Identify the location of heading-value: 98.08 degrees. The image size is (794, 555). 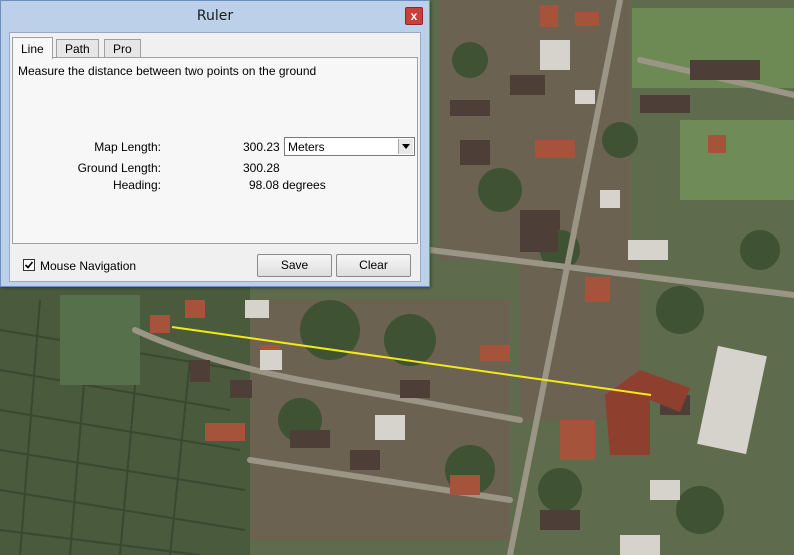
(287, 185).